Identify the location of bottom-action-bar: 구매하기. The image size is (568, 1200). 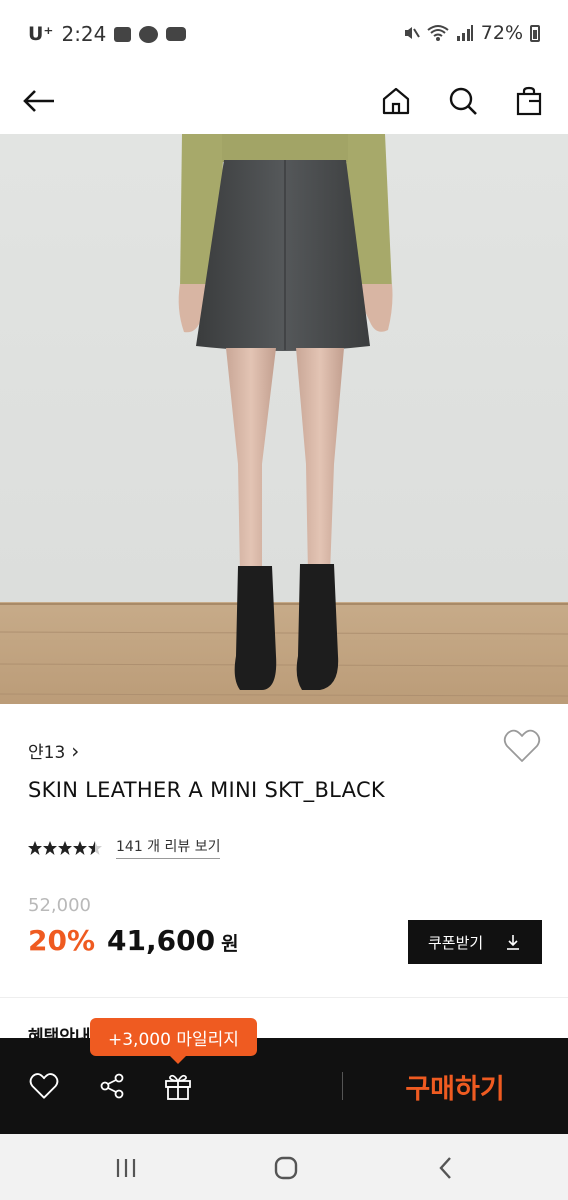
(284, 1086).